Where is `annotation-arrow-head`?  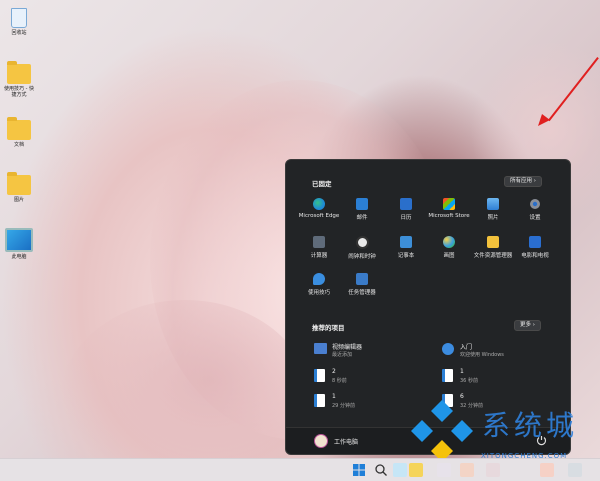
annotation-arrow-head is located at coordinates (544, 120).